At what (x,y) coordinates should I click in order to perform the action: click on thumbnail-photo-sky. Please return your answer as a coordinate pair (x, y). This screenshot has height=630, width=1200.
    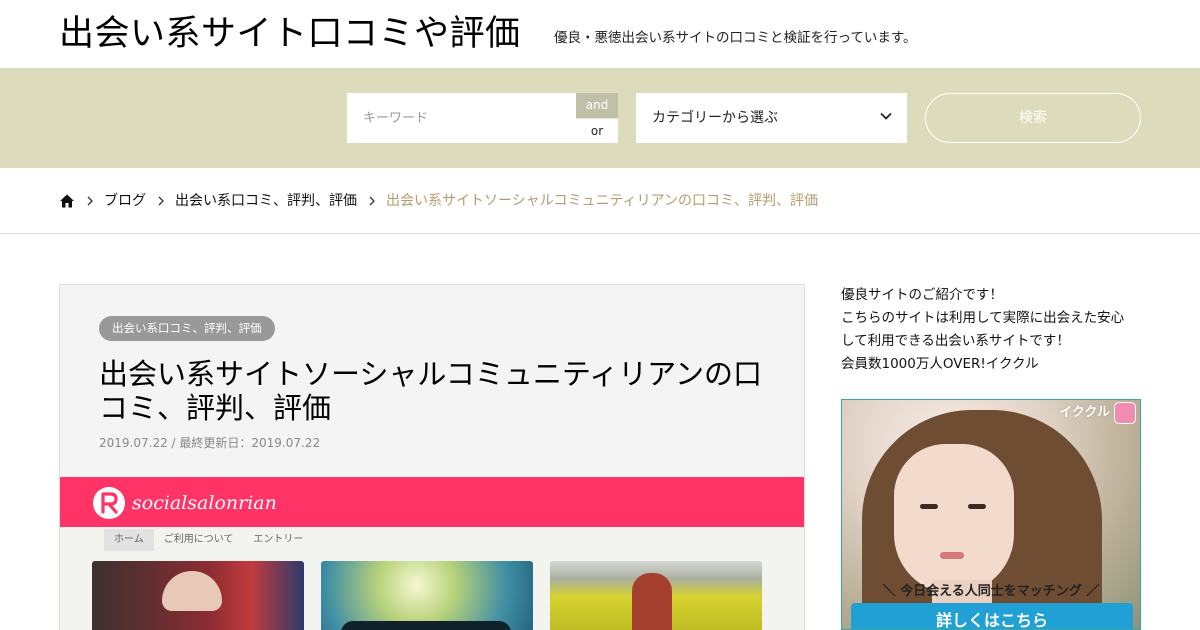
    Looking at the image, I should click on (427, 595).